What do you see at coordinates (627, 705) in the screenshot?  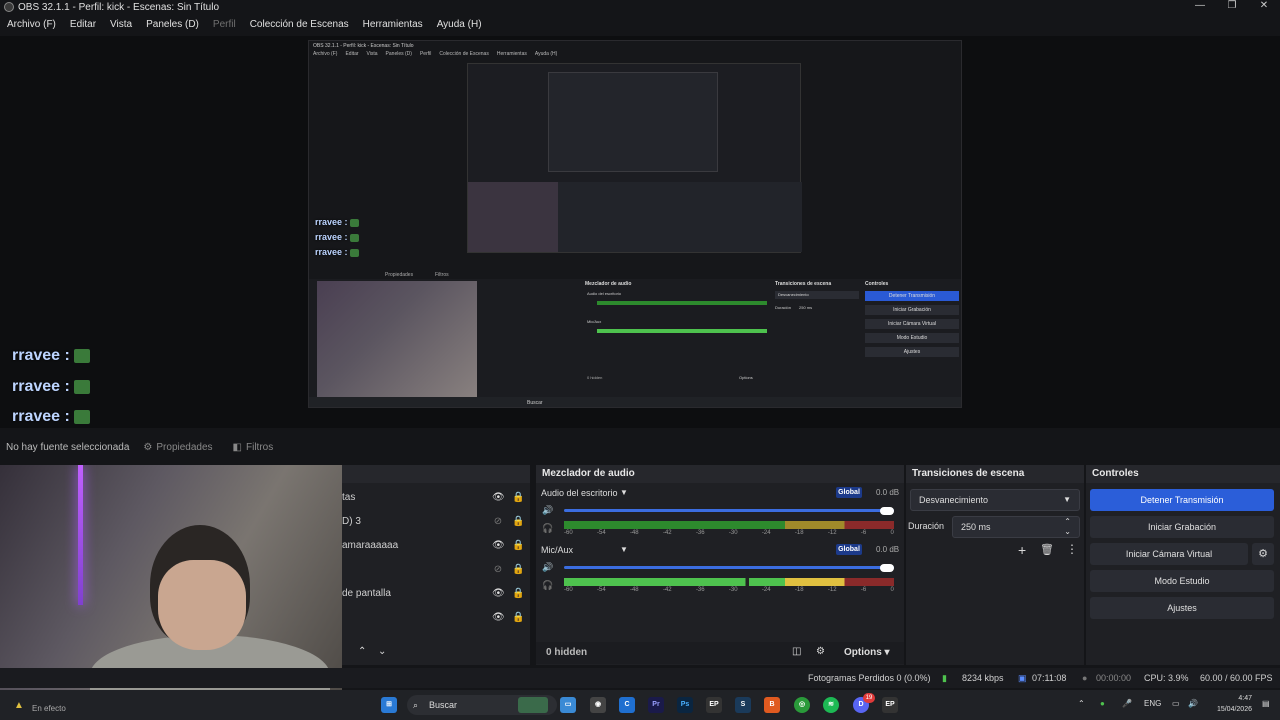 I see `capcut-icon: C` at bounding box center [627, 705].